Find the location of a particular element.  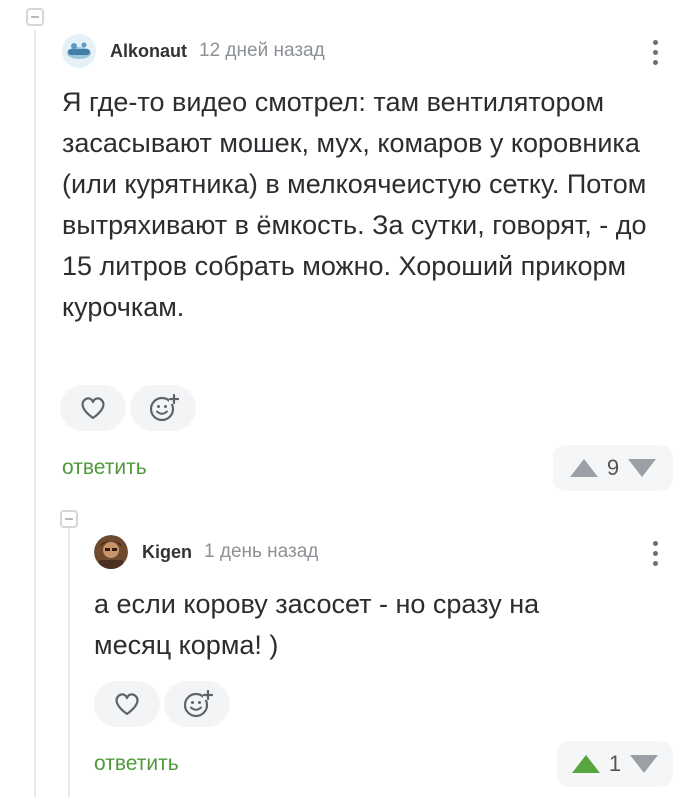

heart-icon is located at coordinates (127, 704).